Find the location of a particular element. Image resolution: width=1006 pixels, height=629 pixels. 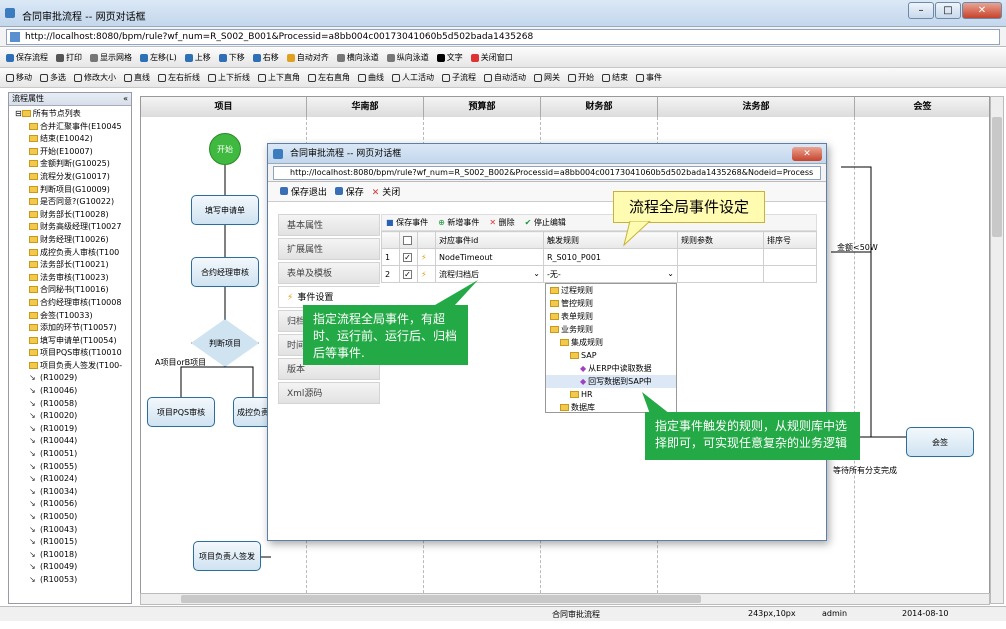

close-button: ✕ is located at coordinates (982, 10).